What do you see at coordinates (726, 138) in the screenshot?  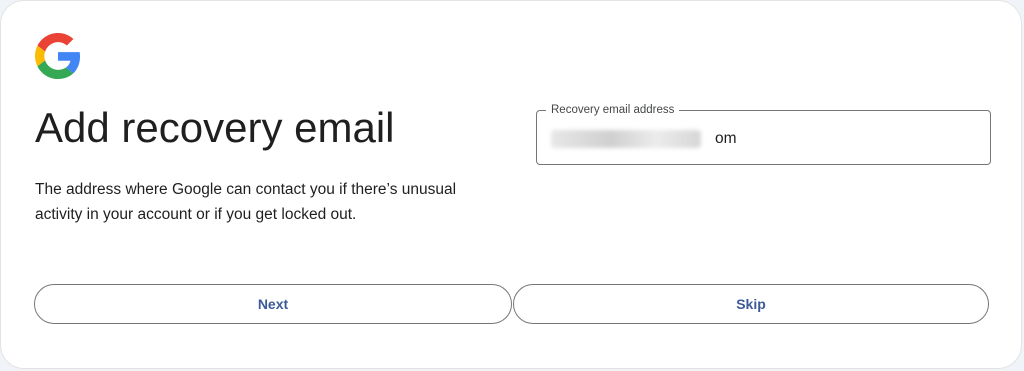 I see `recovery-email-visible-text: om` at bounding box center [726, 138].